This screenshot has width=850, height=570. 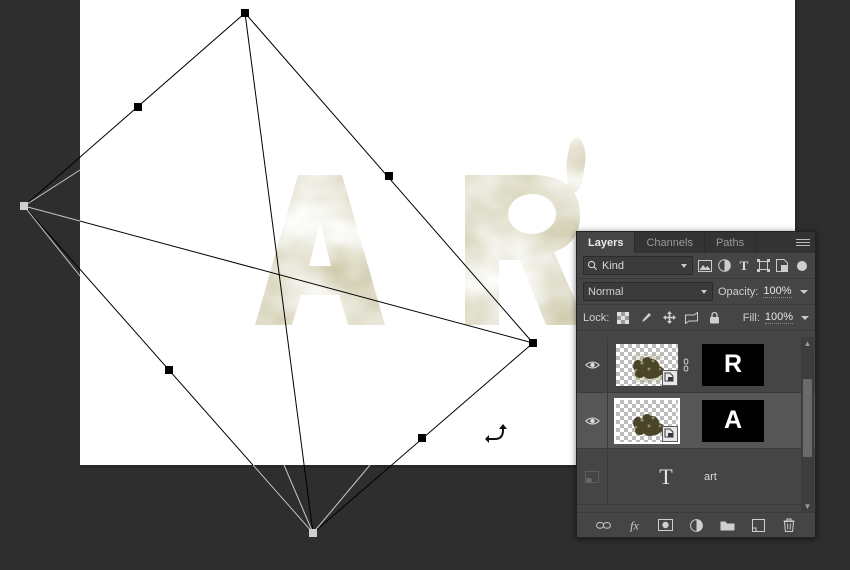 What do you see at coordinates (592, 265) in the screenshot?
I see `search-icon` at bounding box center [592, 265].